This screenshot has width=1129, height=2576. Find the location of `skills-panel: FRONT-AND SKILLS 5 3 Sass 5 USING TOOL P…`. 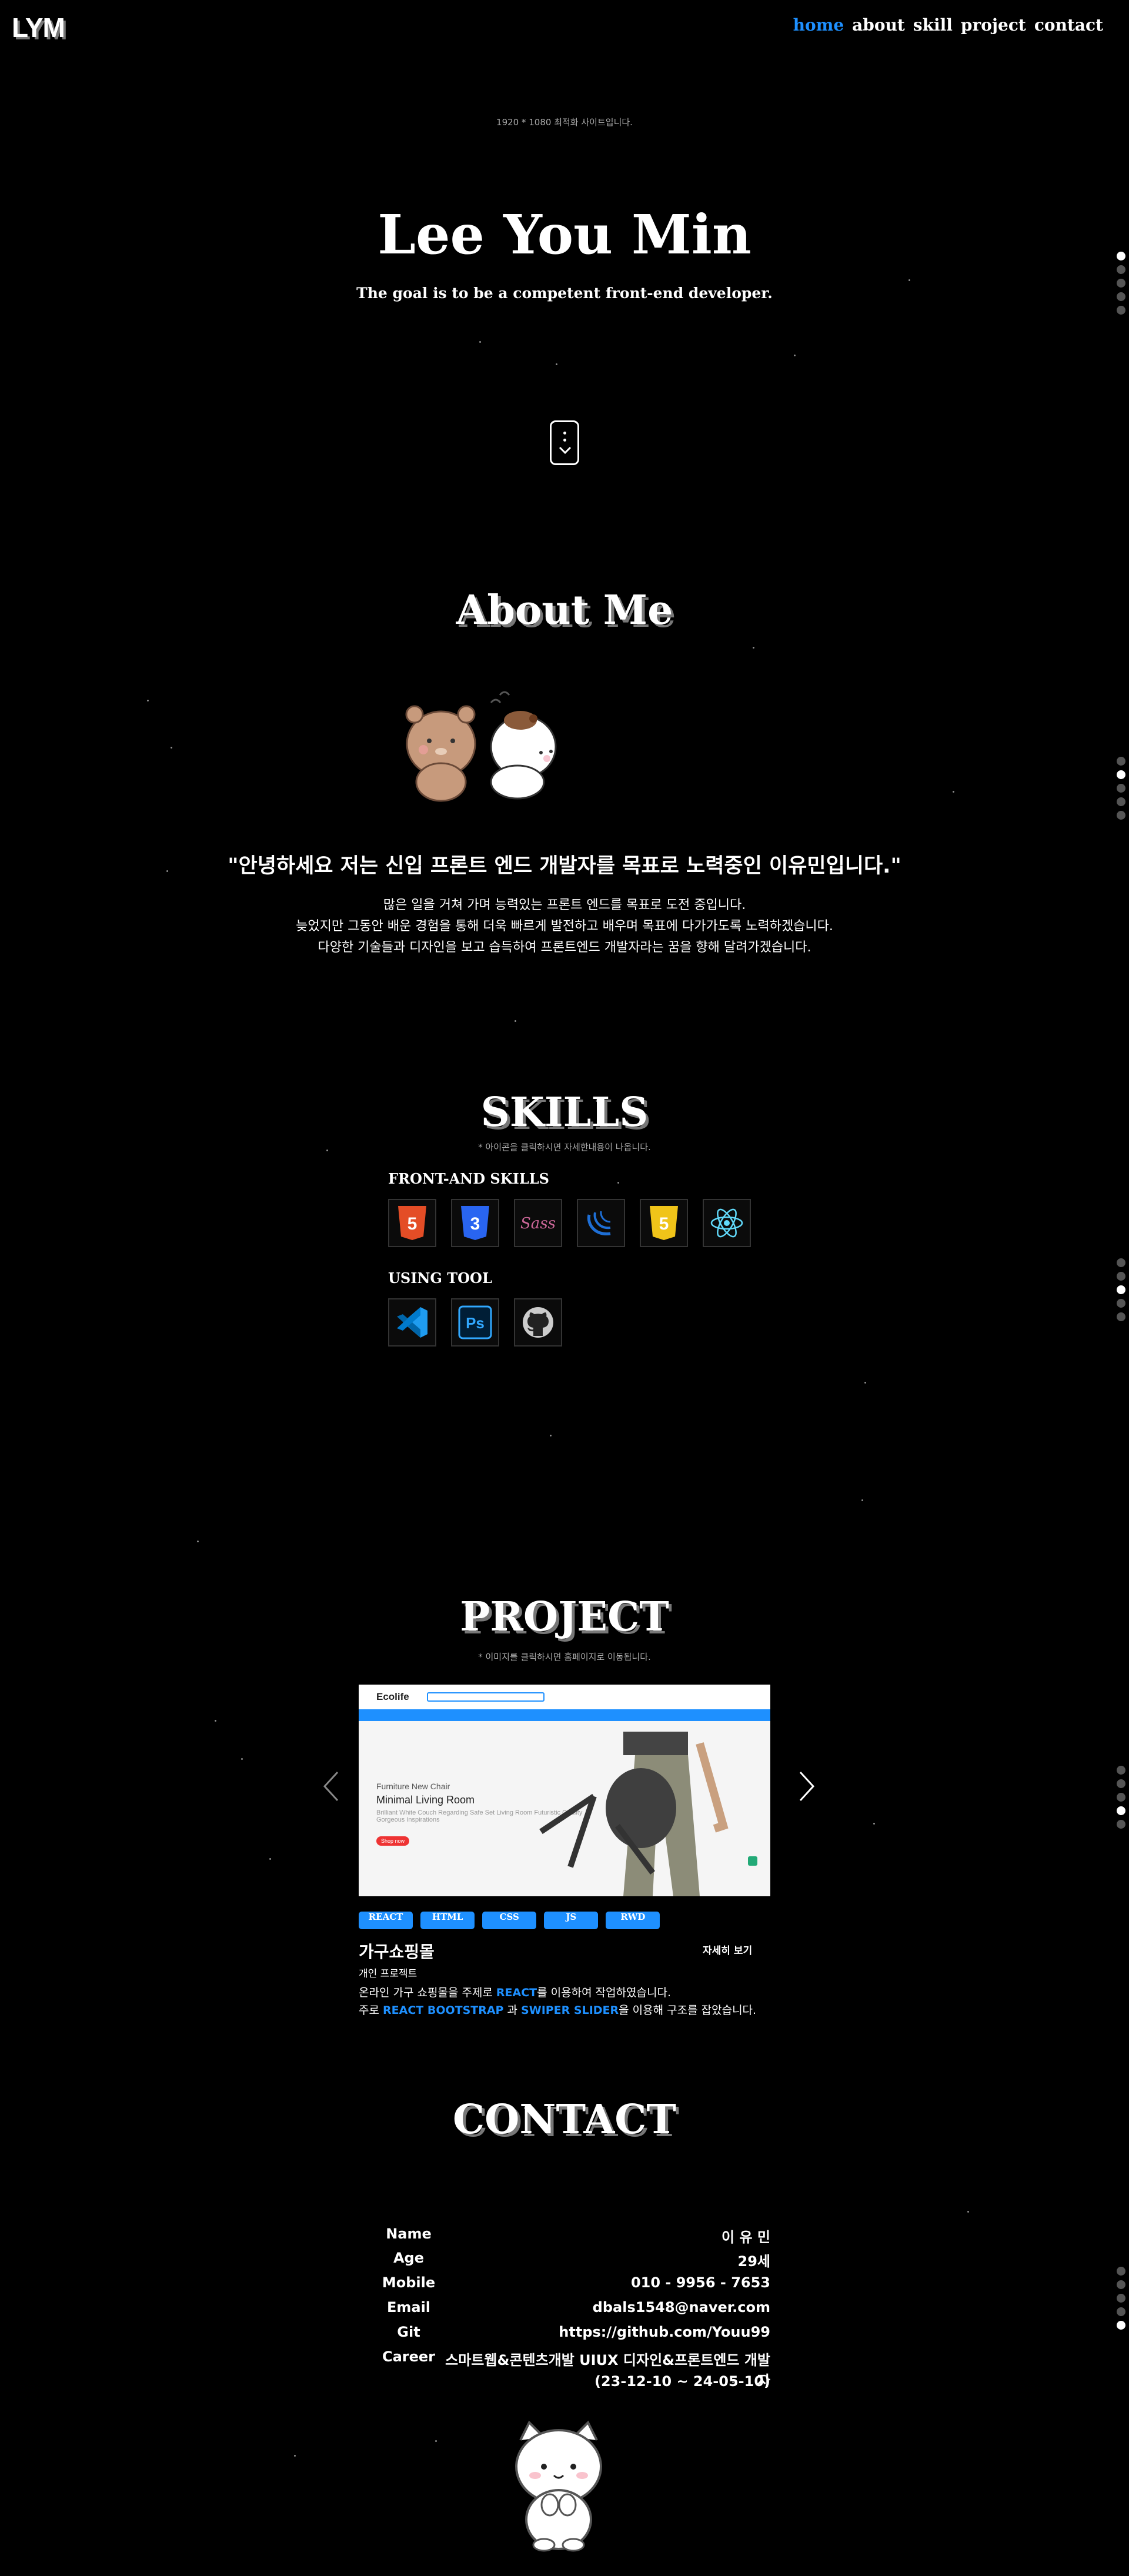

skills-panel: FRONT-AND SKILLS 5 3 Sass 5 USING TOOL P… is located at coordinates (582, 1269).